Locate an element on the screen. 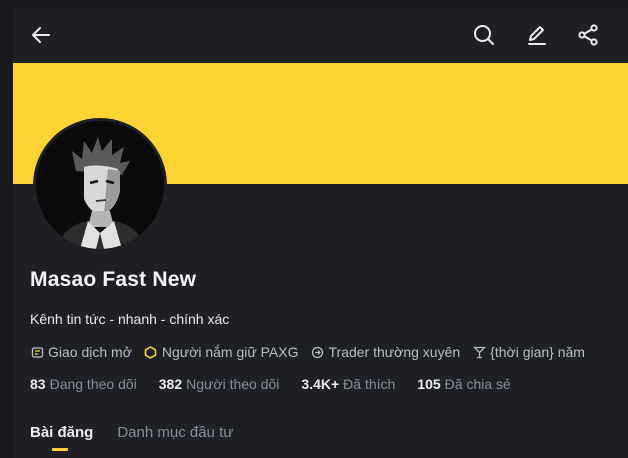 The width and height of the screenshot is (628, 458). badge-item: Giao dịch mở is located at coordinates (81, 352).